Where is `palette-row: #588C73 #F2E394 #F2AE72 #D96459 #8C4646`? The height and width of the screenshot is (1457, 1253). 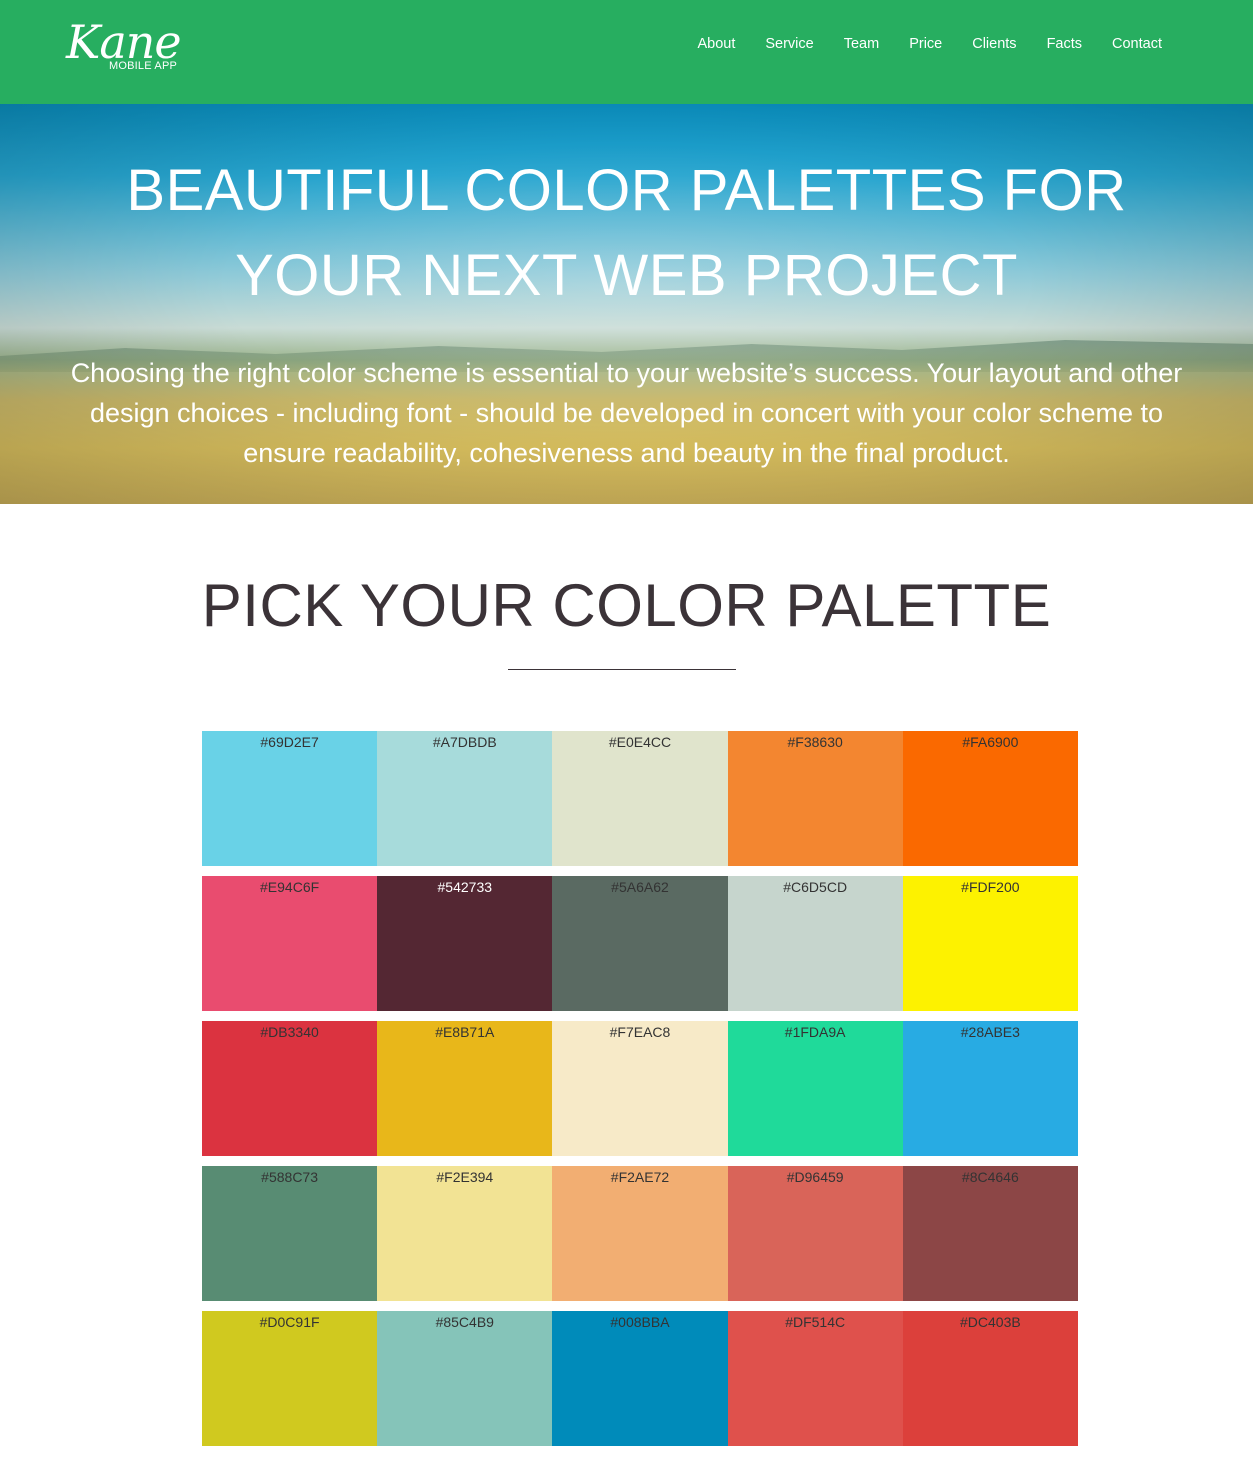
palette-row: #588C73 #F2E394 #F2AE72 #D96459 #8C4646 is located at coordinates (640, 1233).